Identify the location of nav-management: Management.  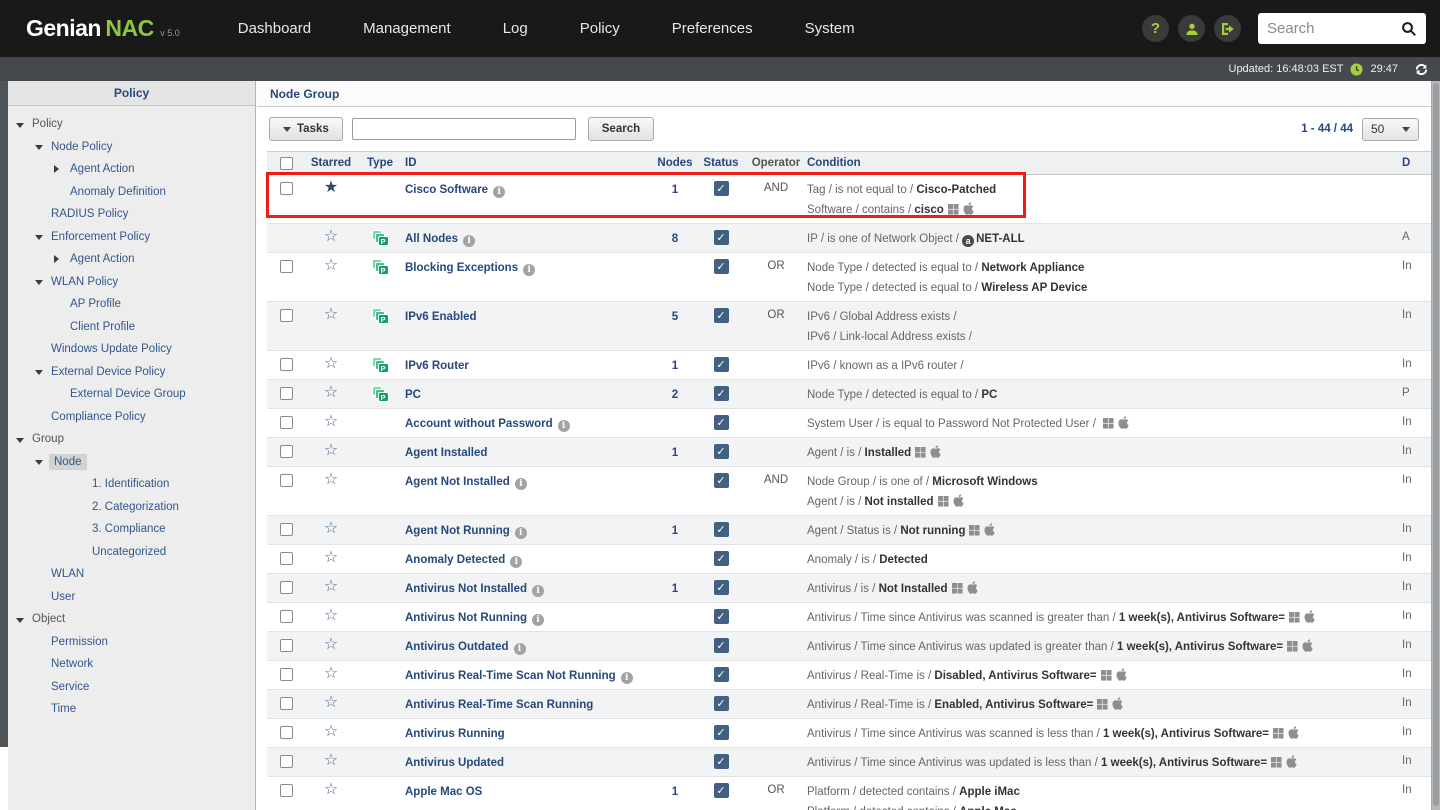
(407, 28).